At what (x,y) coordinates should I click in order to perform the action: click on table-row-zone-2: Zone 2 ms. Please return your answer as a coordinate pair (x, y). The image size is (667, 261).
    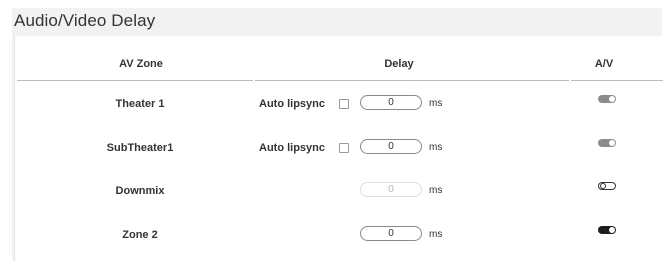
    Looking at the image, I should click on (339, 236).